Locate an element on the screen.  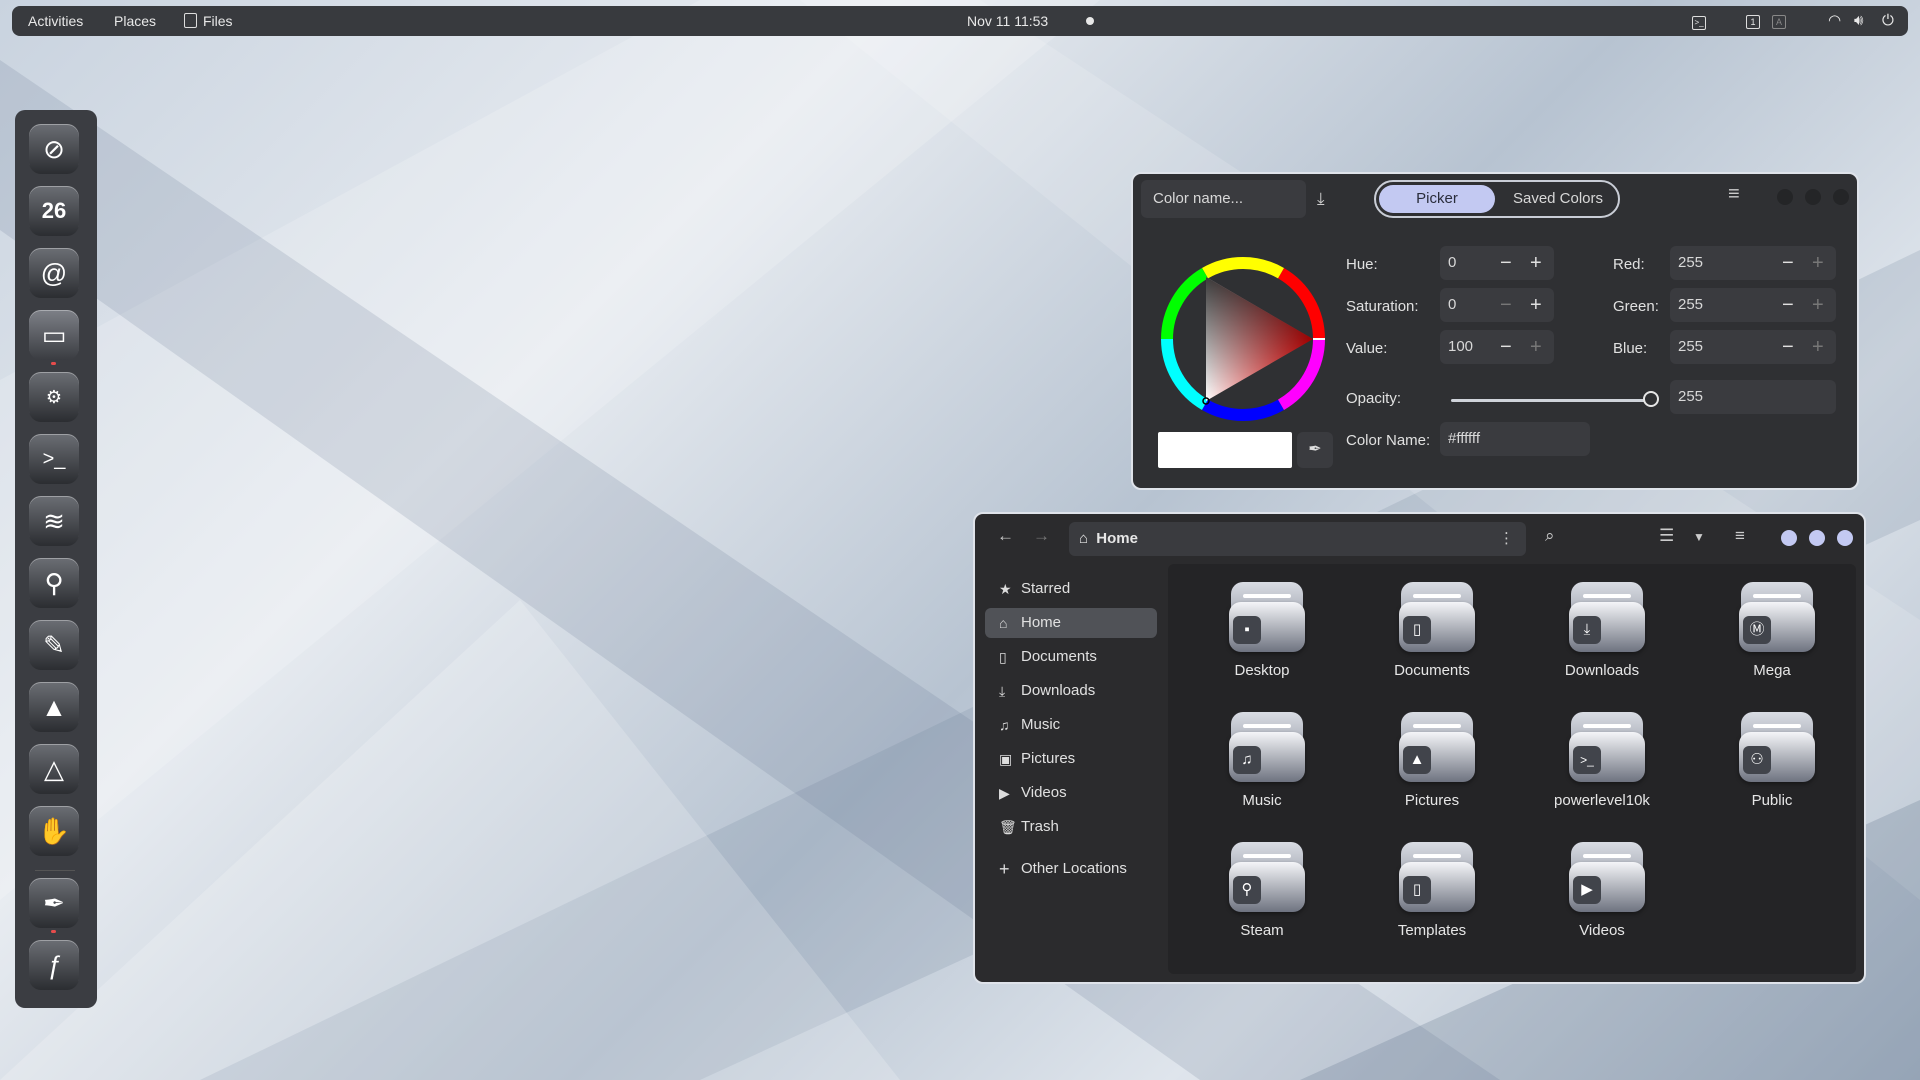
value-spinbox: 100 − + is located at coordinates (1497, 347).